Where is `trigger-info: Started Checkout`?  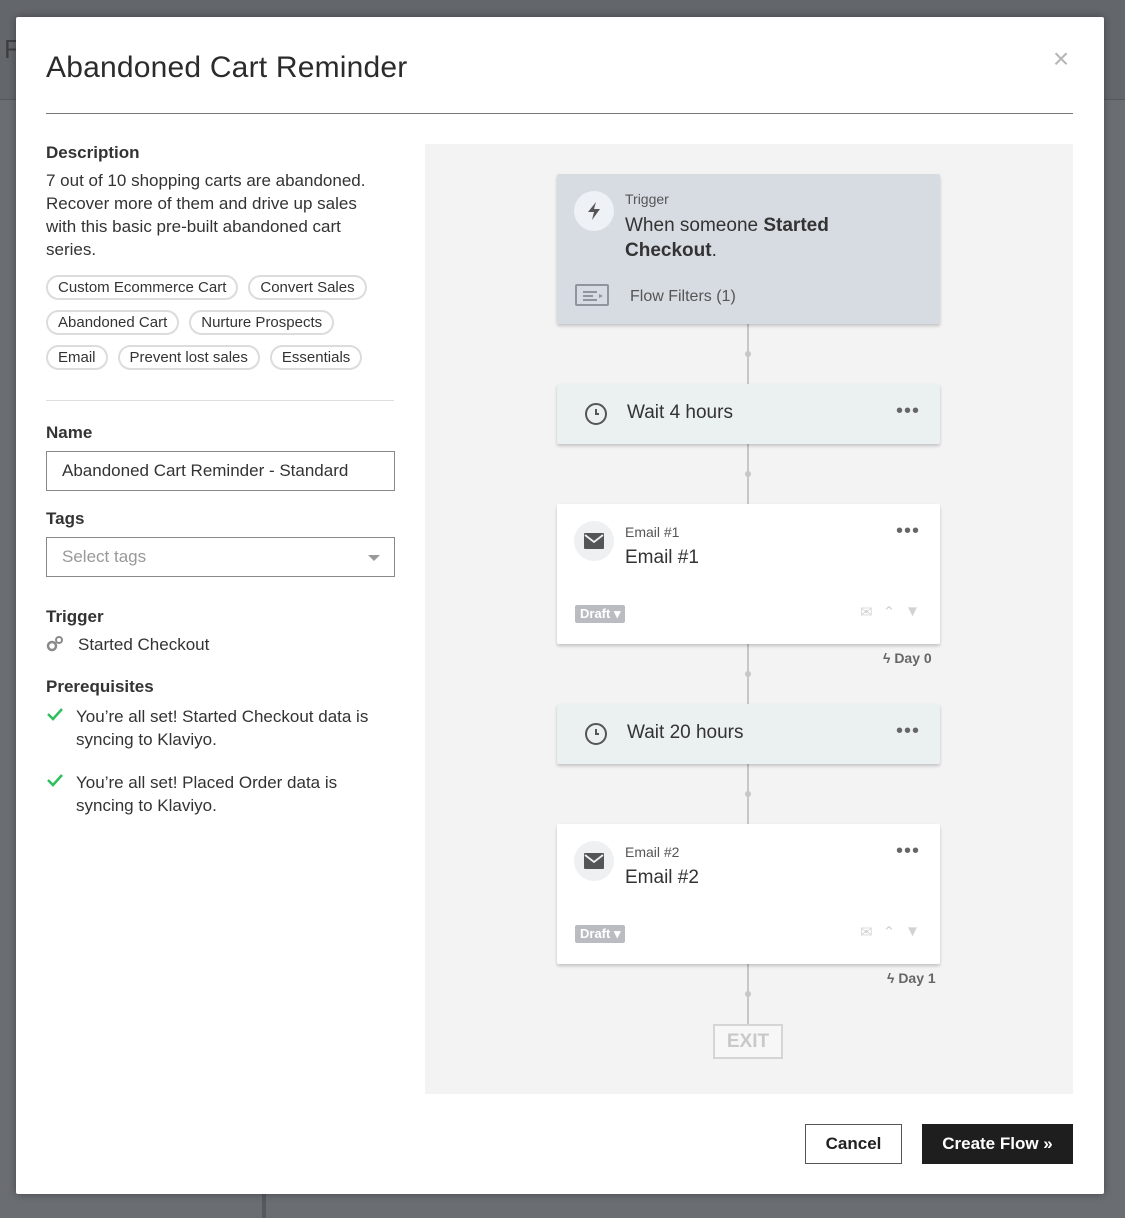
trigger-info: Started Checkout is located at coordinates (221, 645).